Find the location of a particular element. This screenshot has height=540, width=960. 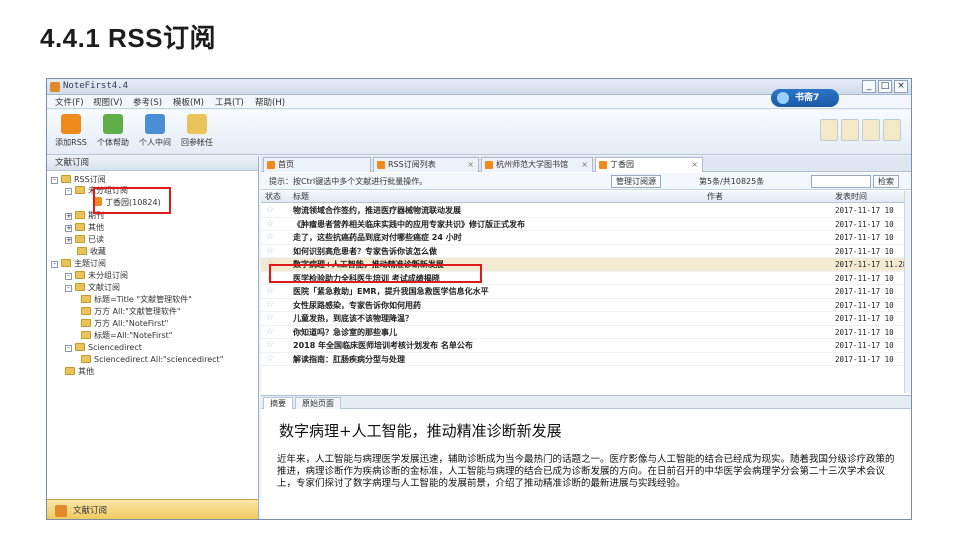

menu-help: 帮助(H) is located at coordinates (270, 102).